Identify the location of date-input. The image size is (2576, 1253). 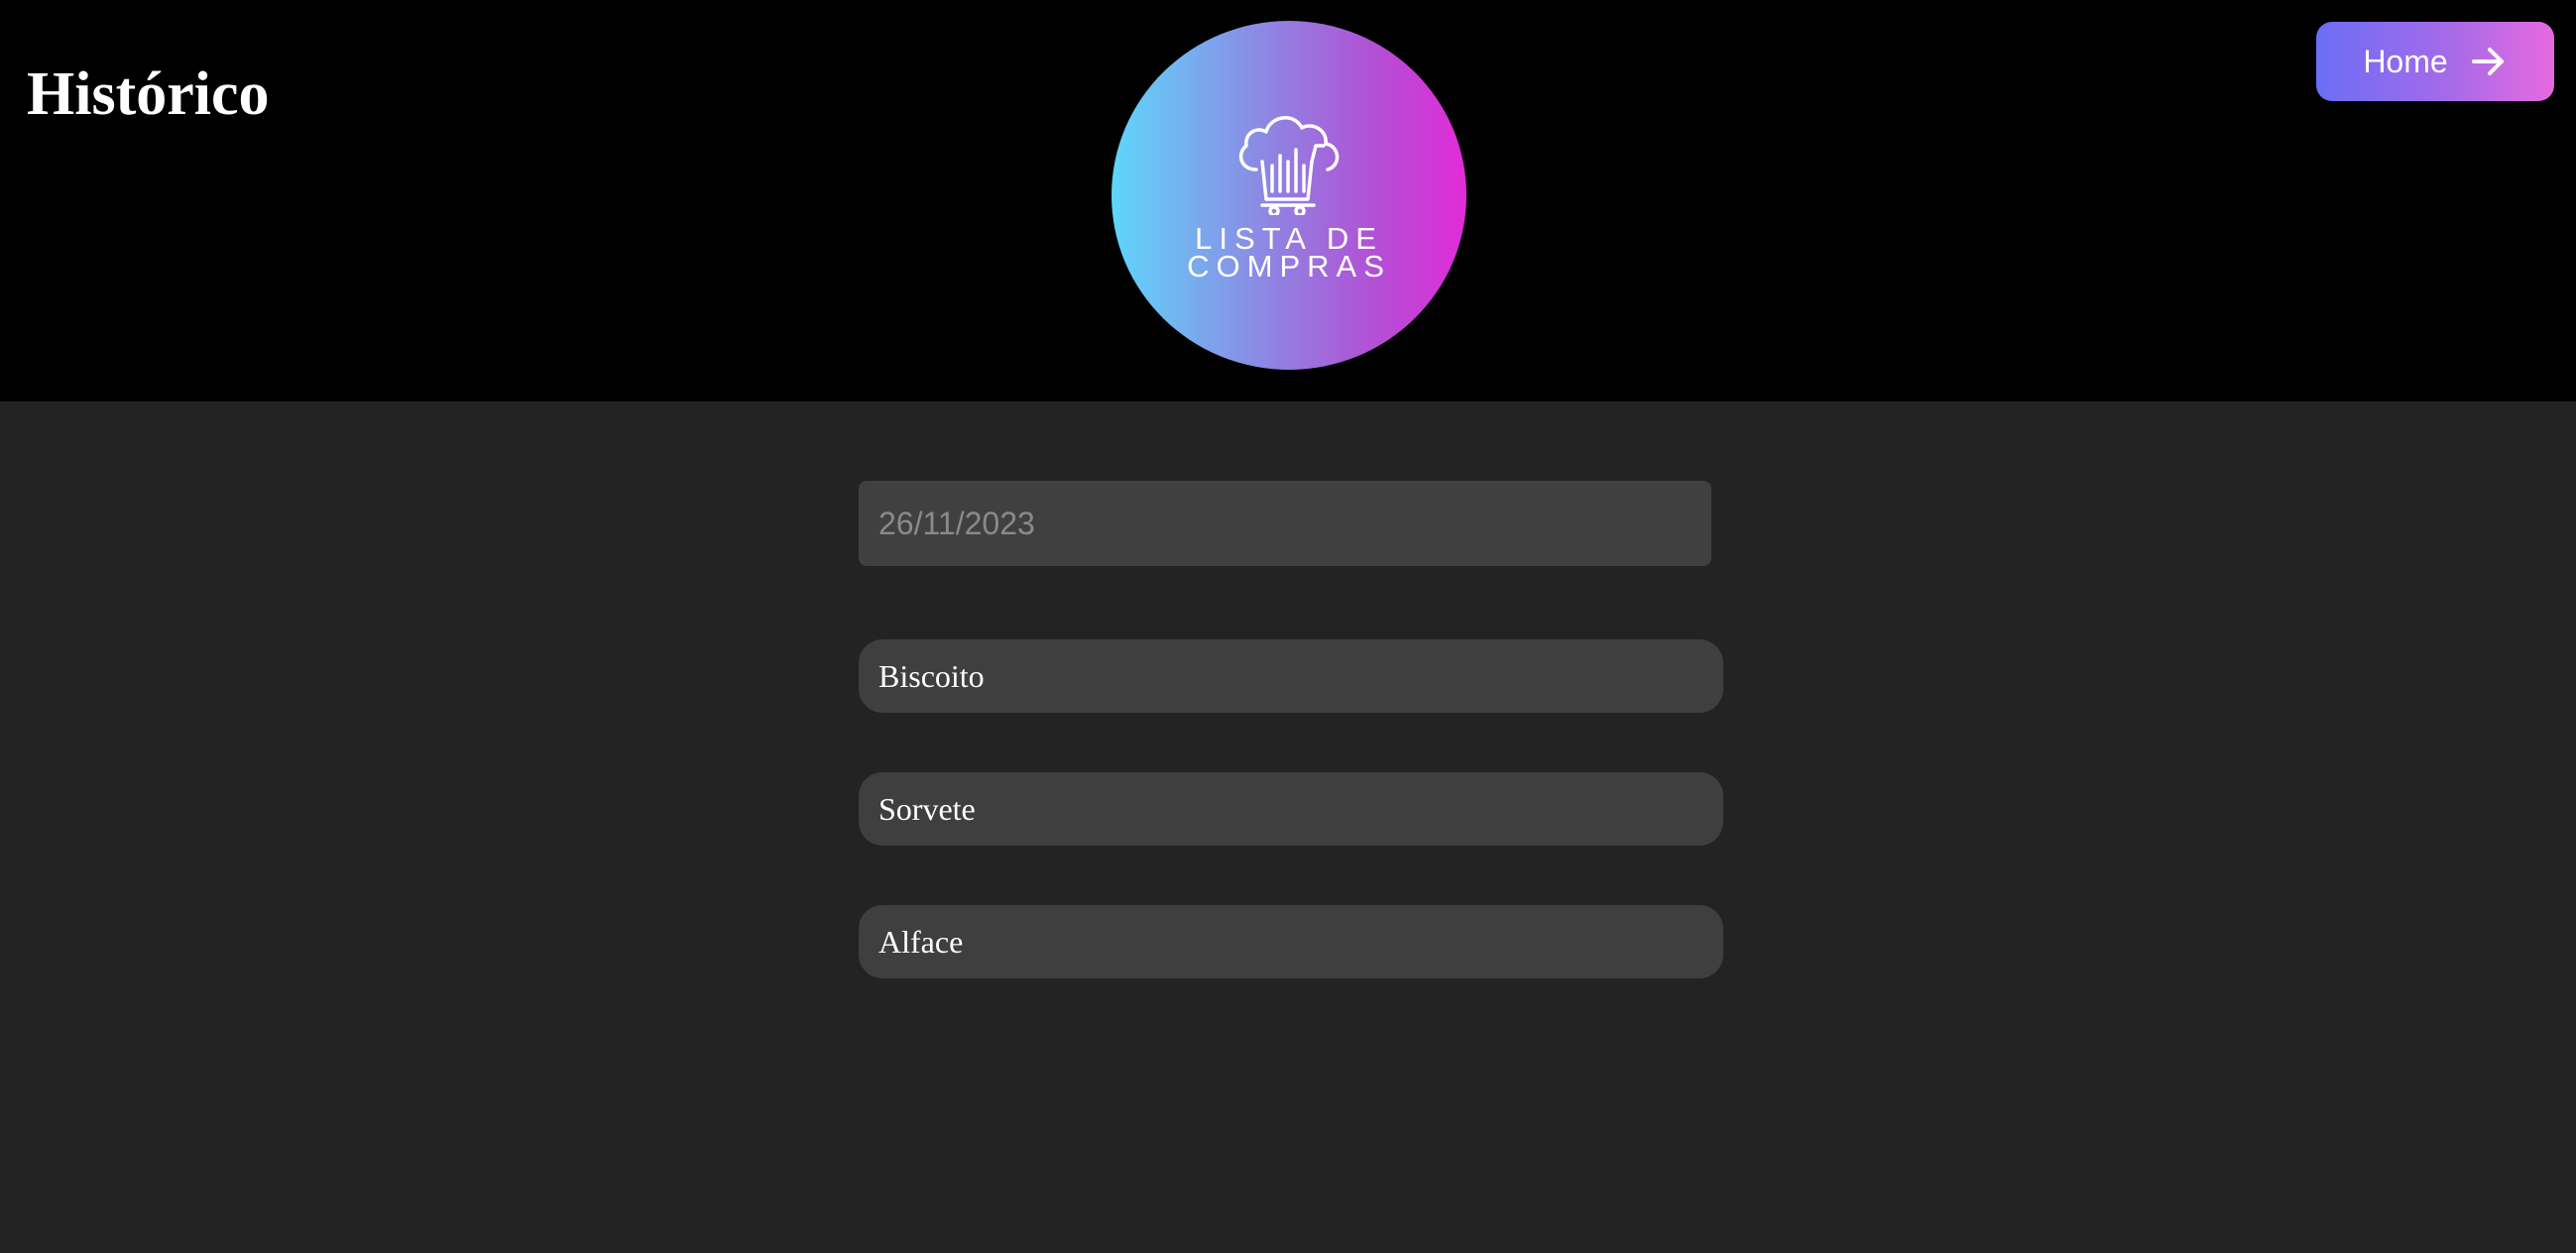
(1285, 523).